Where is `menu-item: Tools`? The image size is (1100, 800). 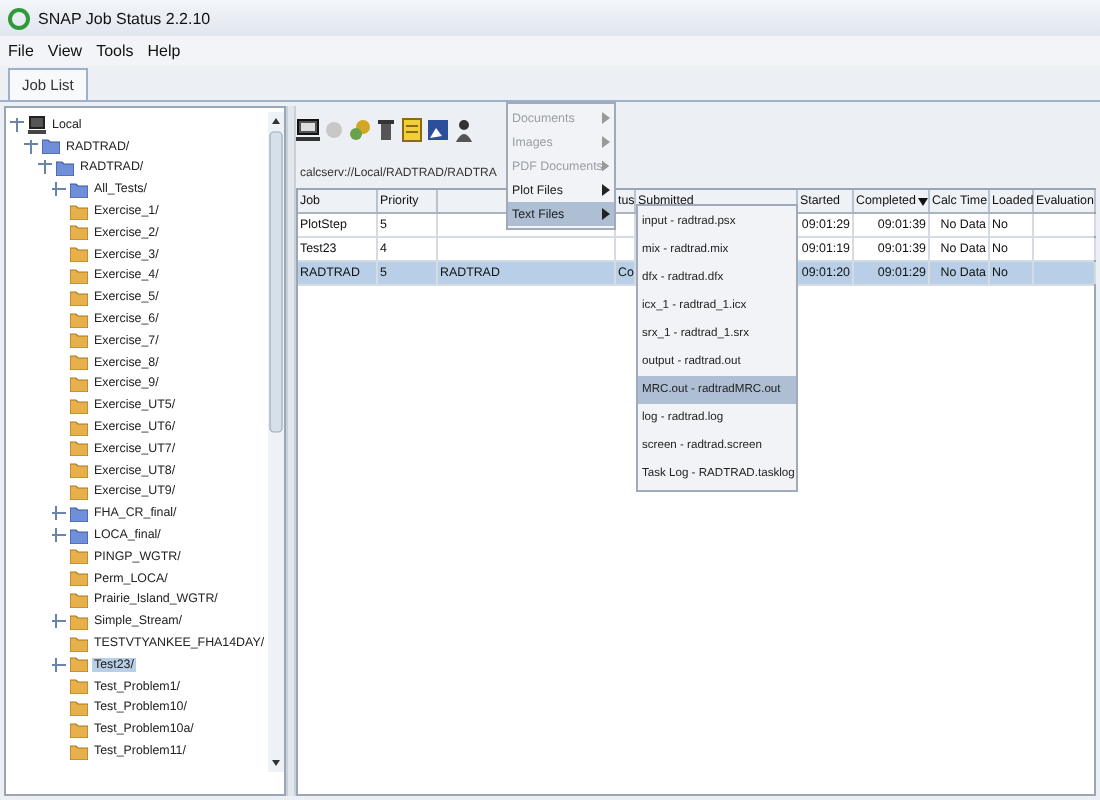 menu-item: Tools is located at coordinates (115, 51).